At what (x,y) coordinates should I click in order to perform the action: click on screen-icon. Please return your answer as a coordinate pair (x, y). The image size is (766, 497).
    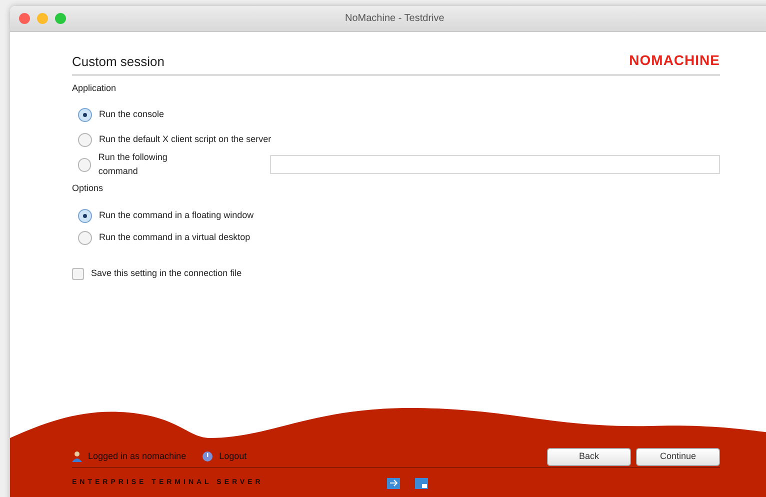
    Looking at the image, I should click on (393, 483).